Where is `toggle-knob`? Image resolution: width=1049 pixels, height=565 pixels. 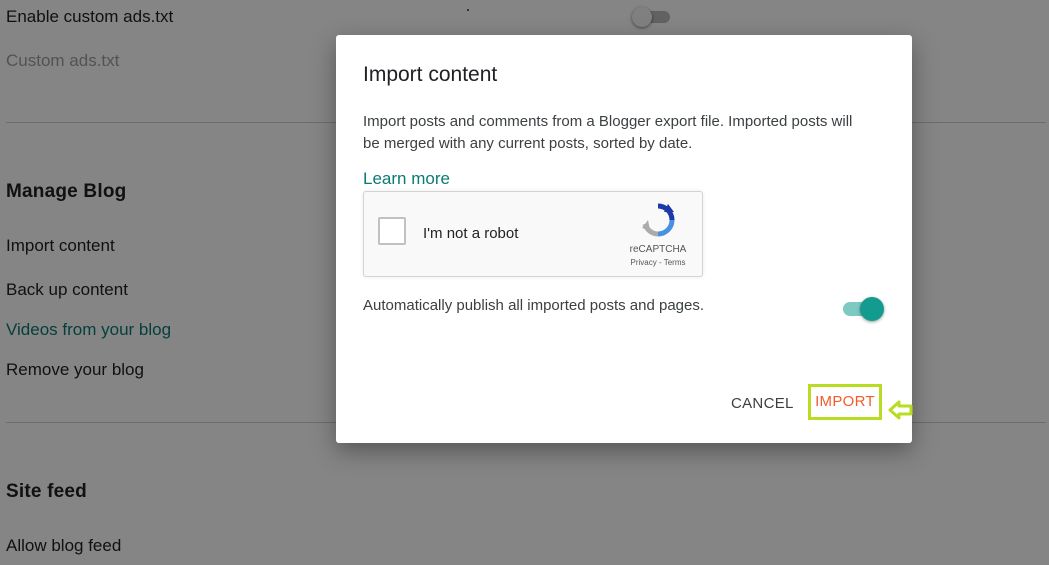
toggle-knob is located at coordinates (872, 309).